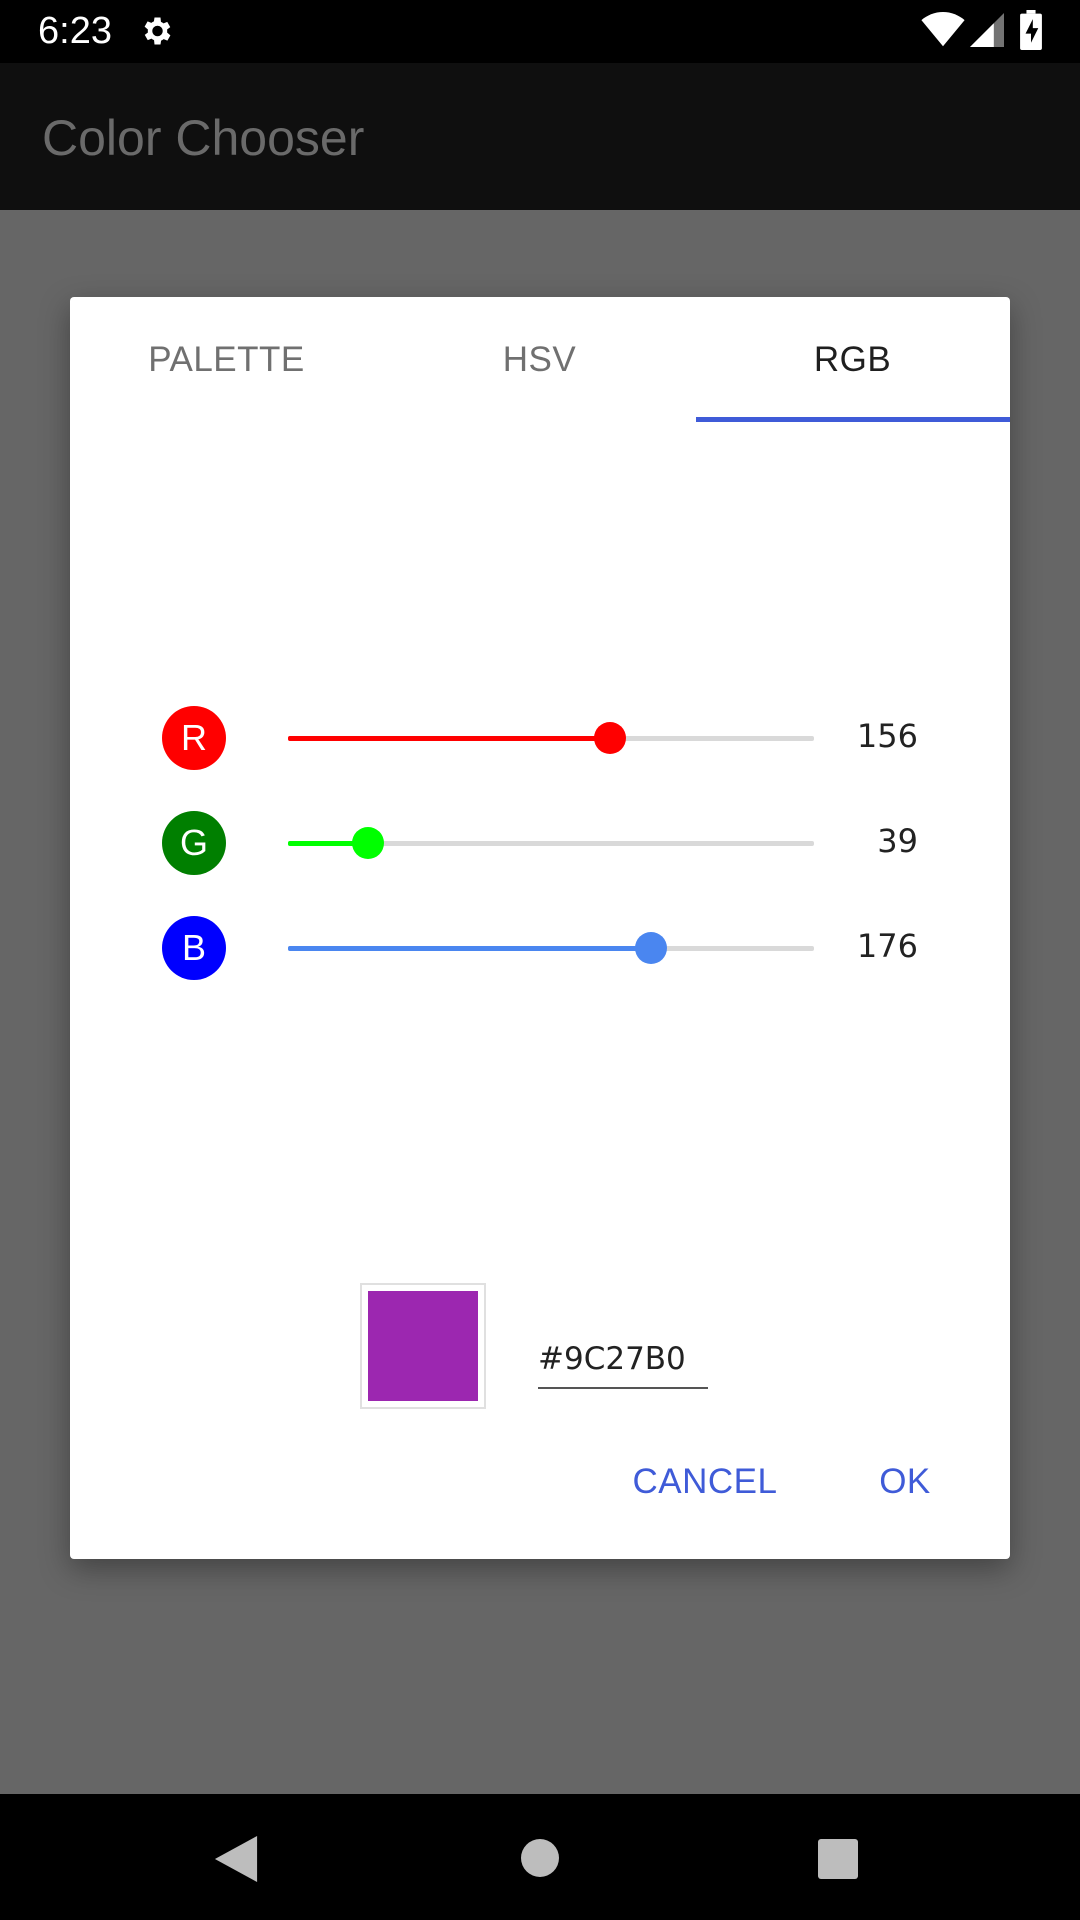  Describe the element at coordinates (194, 738) in the screenshot. I see `red-channel-badge: R` at that location.